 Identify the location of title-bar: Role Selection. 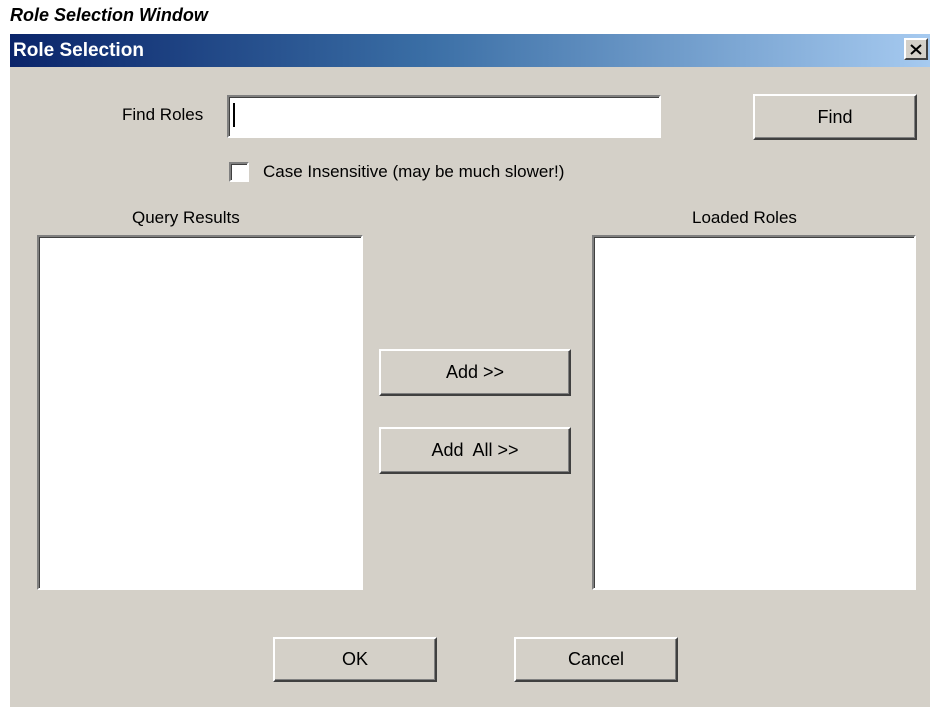
(470, 50).